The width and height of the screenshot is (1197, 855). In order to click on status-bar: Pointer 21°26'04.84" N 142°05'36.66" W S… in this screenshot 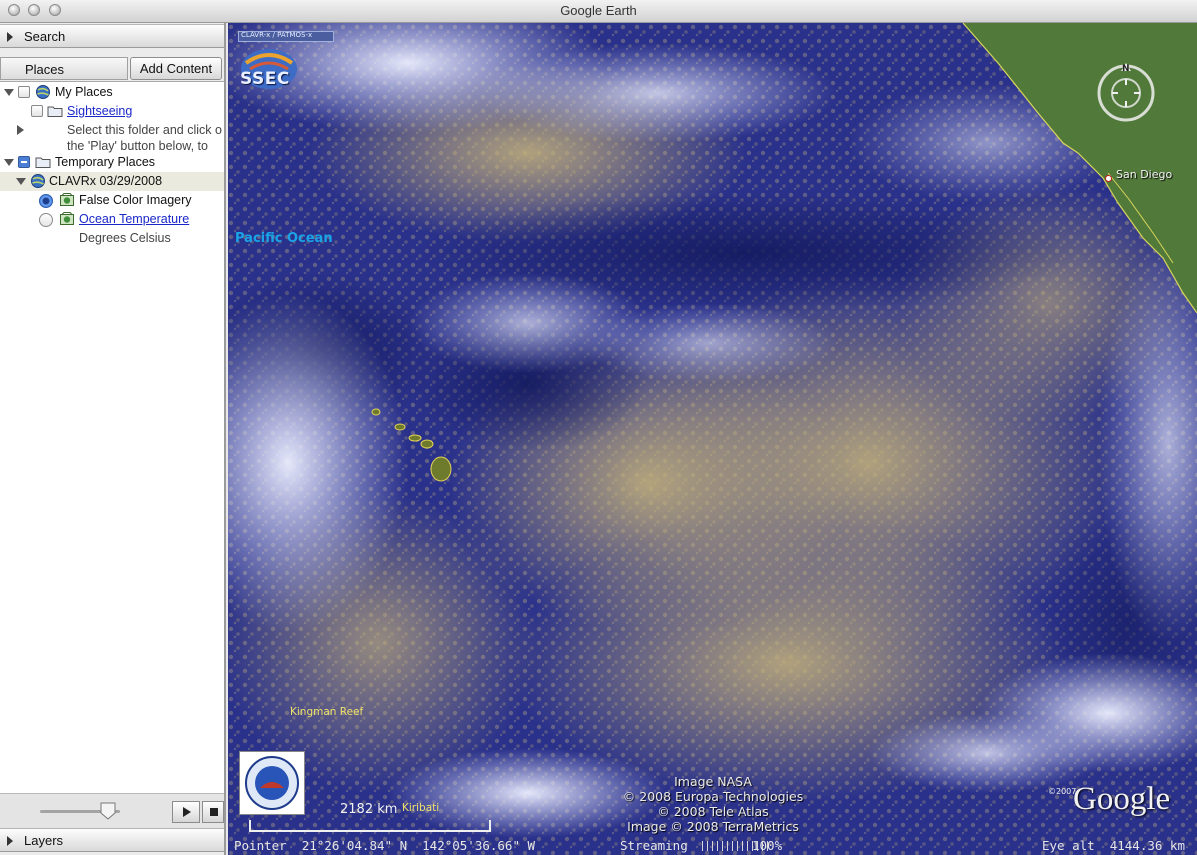, I will do `click(712, 845)`.